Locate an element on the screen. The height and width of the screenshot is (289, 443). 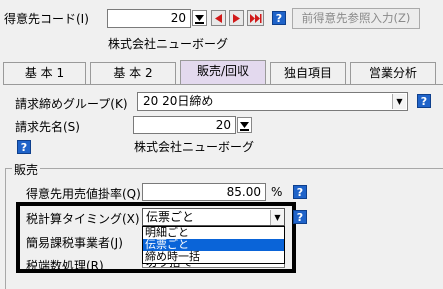
billing-dest-name-display: 株式会社ニューボーグ is located at coordinates (194, 147).